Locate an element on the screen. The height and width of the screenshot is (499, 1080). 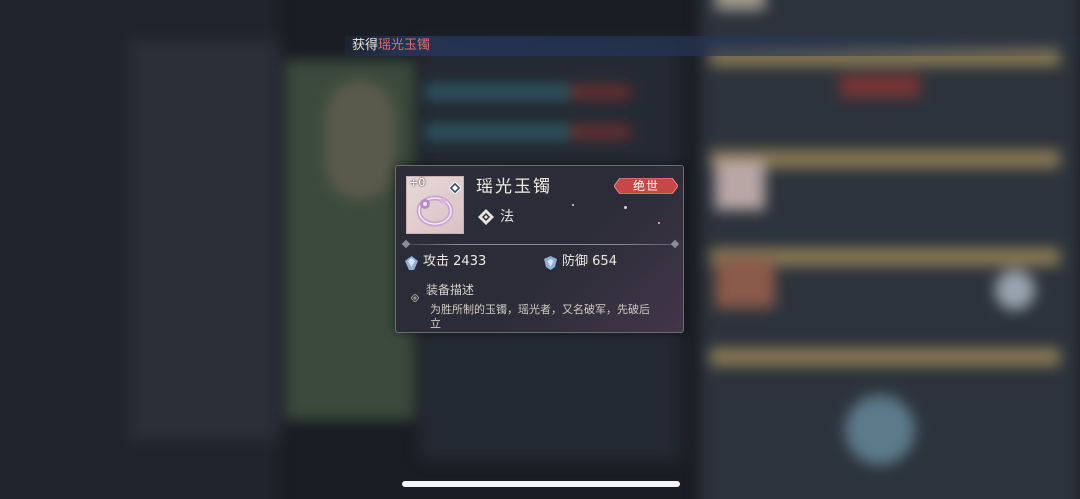
rarity-label: 绝世 is located at coordinates (645, 186).